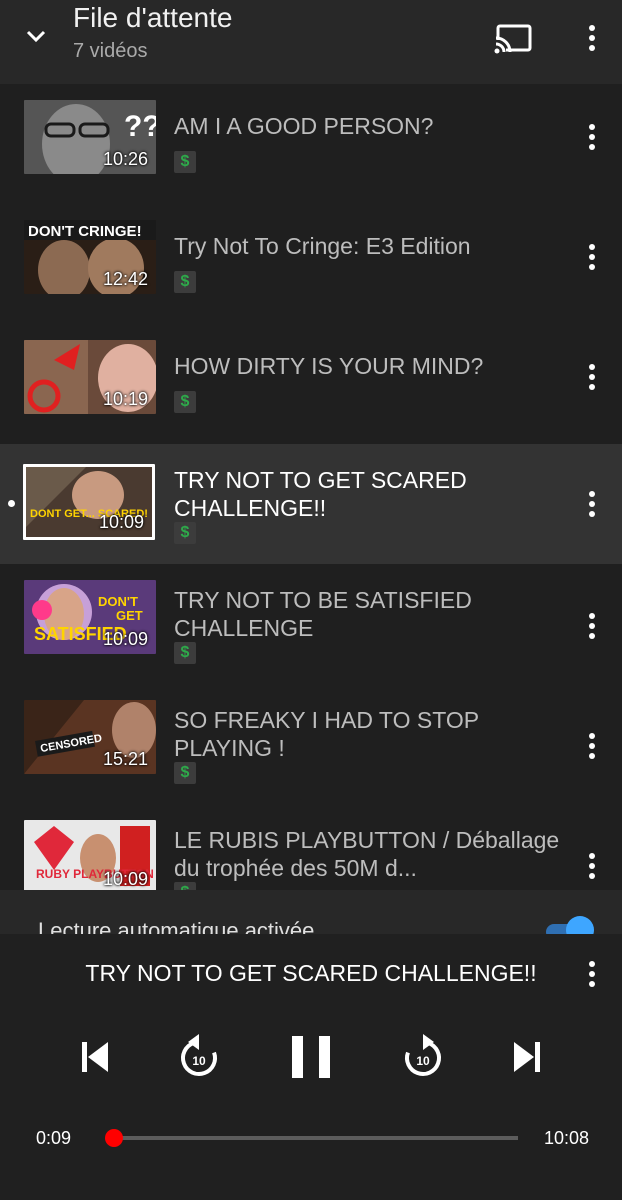 The height and width of the screenshot is (1200, 622). Describe the element at coordinates (153, 17) in the screenshot. I see `queue-title: File d'attente` at that location.